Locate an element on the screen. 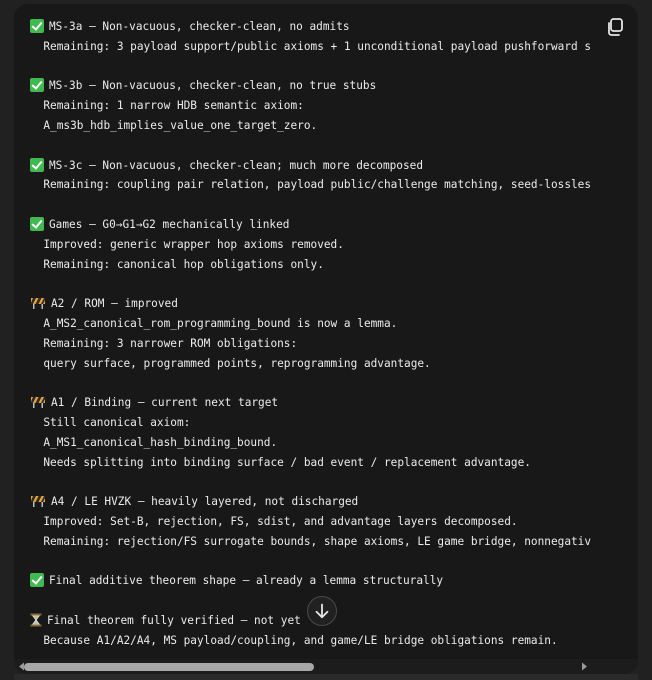 Image resolution: width=652 pixels, height=680 pixels. status-detail-line: Remaining: 1 narrow HDB semantic axiom: is located at coordinates (317, 106).